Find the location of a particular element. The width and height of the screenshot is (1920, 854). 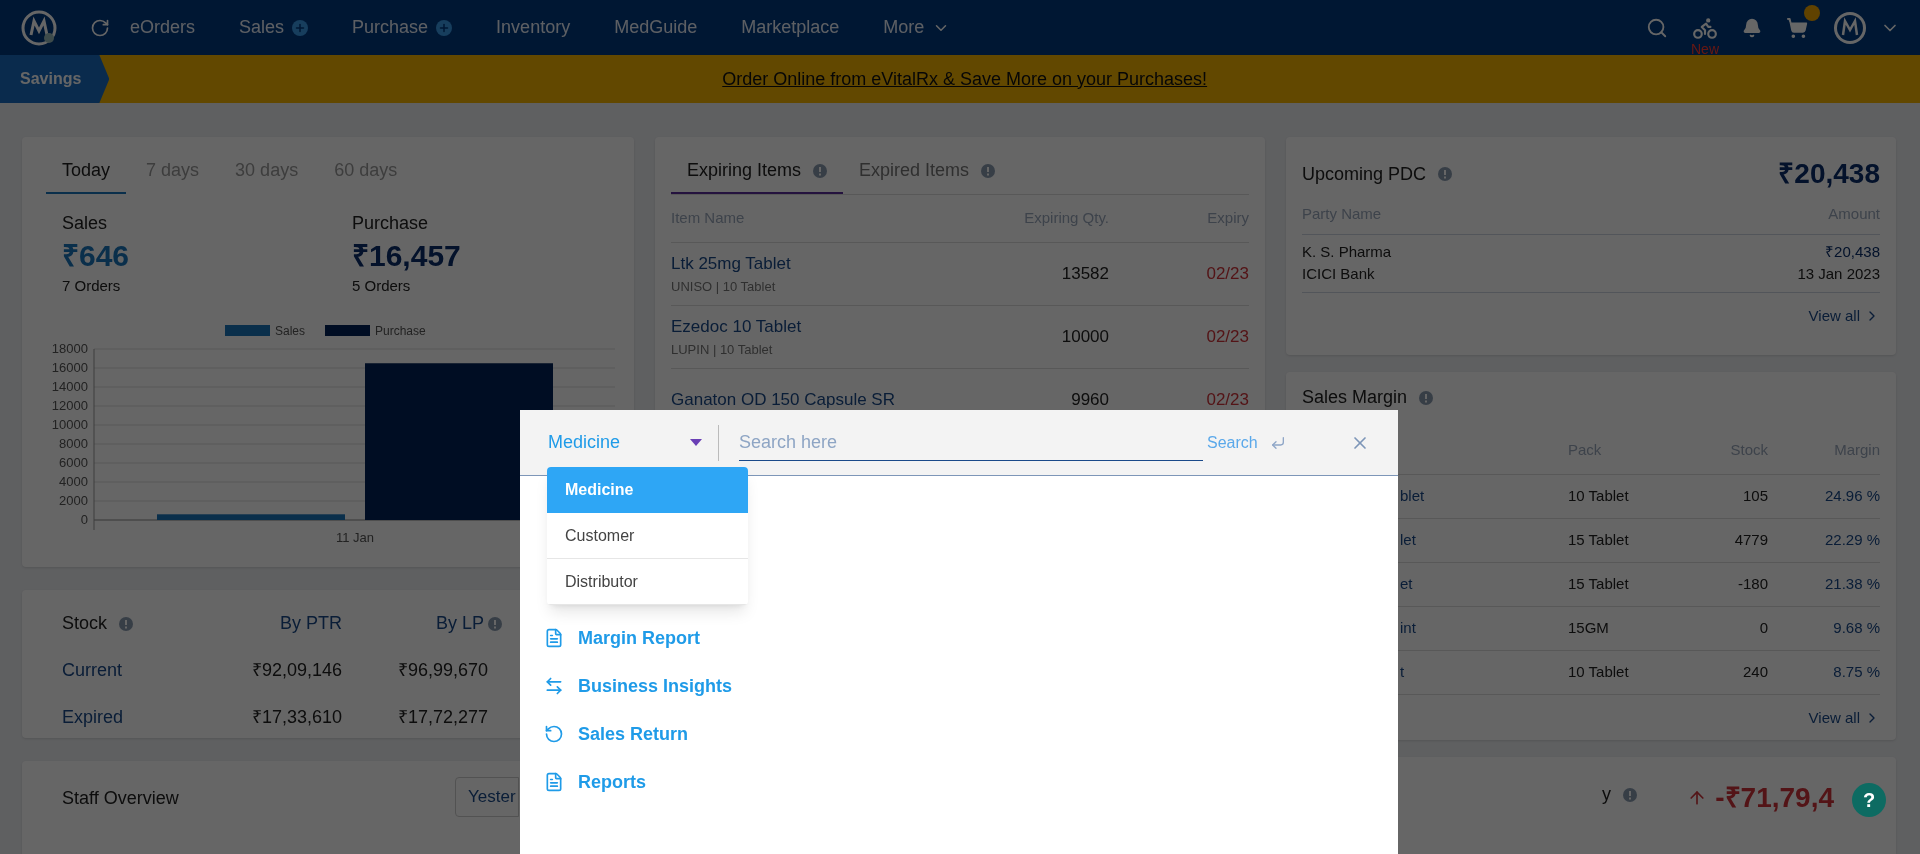

expiry-tab: Expiring Items is located at coordinates (757, 173).